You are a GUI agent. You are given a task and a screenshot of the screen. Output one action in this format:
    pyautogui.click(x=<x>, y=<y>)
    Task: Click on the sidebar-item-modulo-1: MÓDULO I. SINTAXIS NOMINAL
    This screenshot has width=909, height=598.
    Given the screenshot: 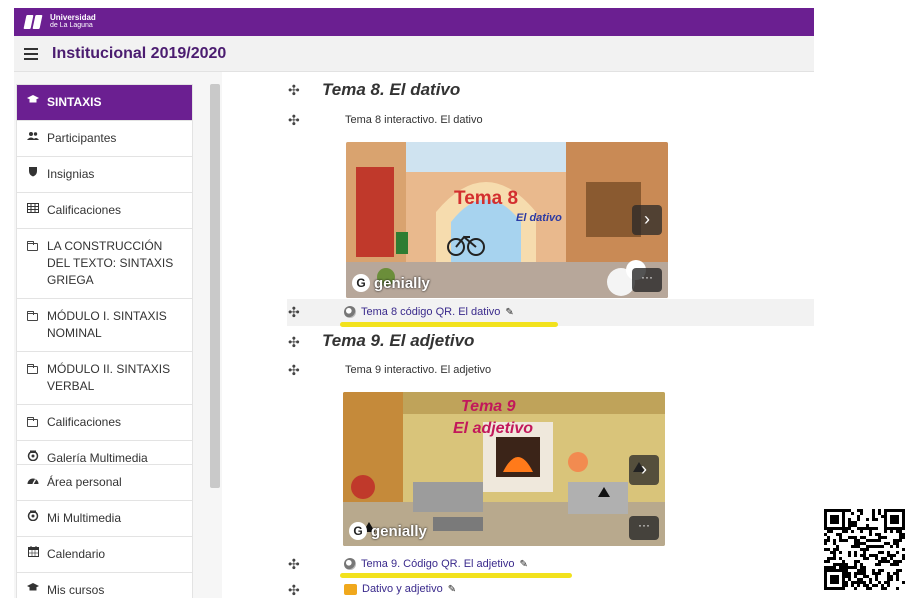 What is the action you would take?
    pyautogui.click(x=104, y=324)
    